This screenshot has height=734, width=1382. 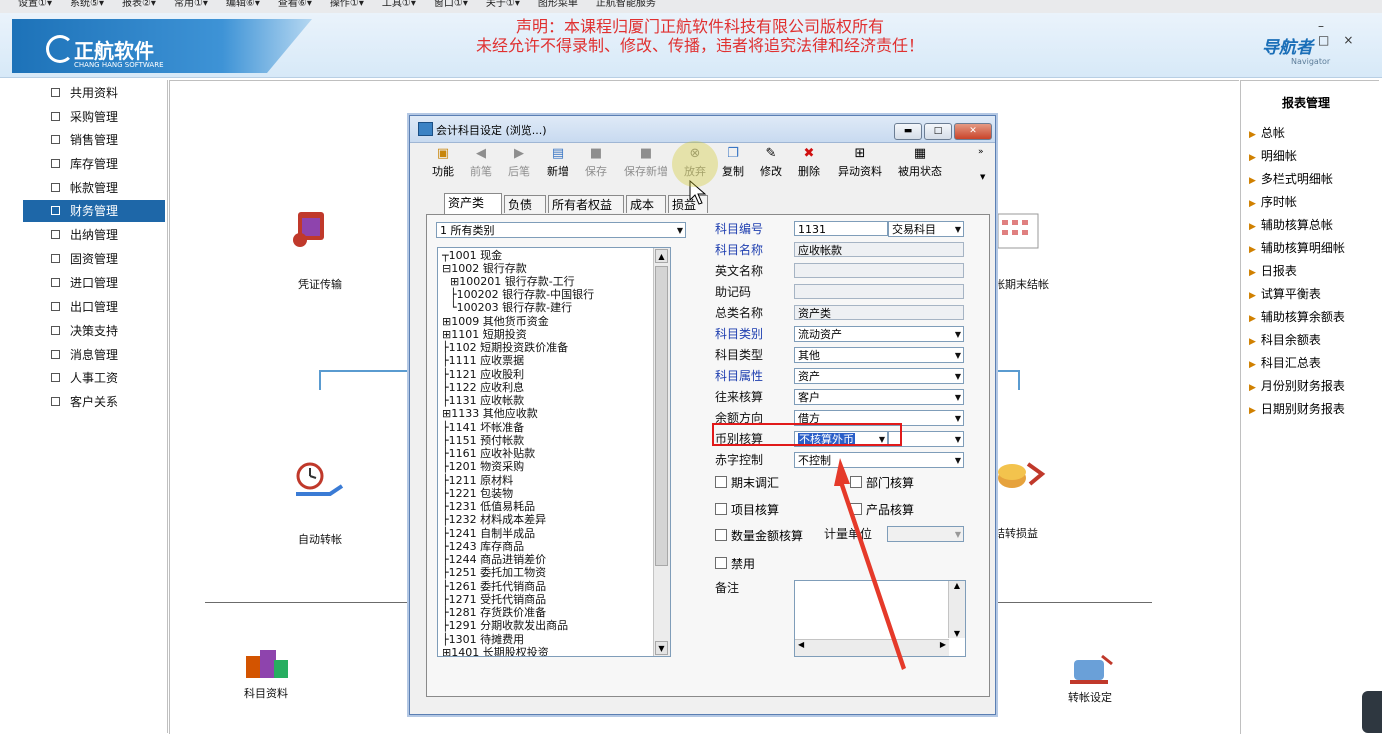 I want to click on sidebar-item-purchase: 采购管理, so click(x=94, y=117).